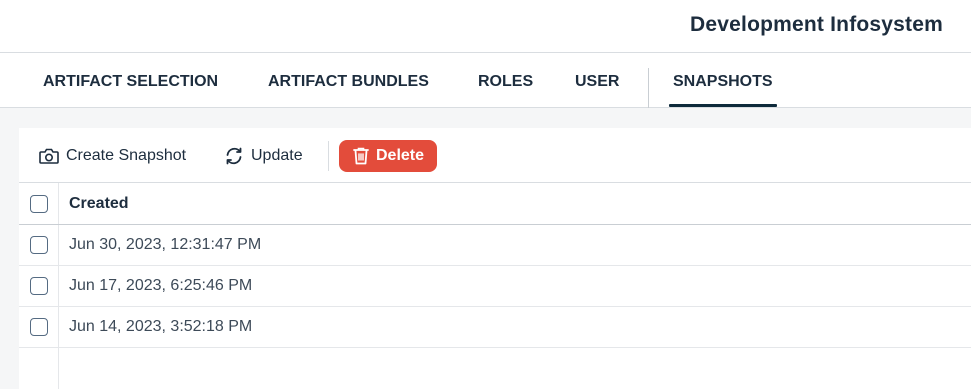 This screenshot has width=971, height=389. I want to click on tab-snapshots: SNAPSHOTS, so click(723, 80).